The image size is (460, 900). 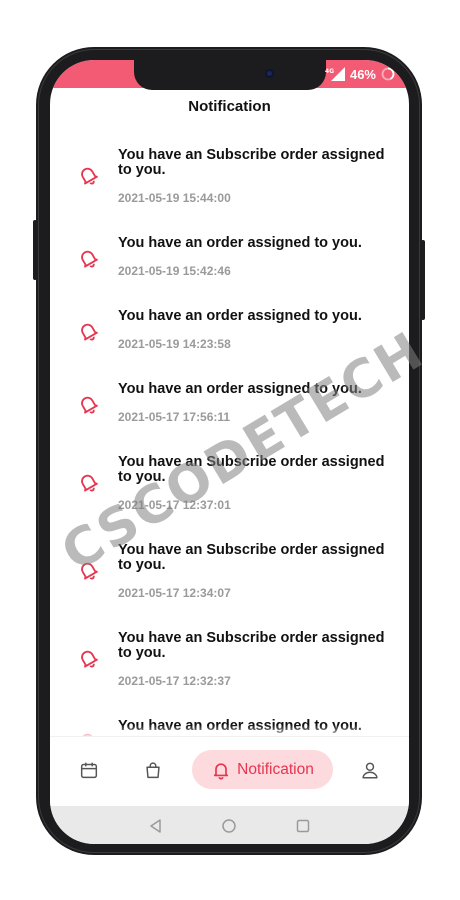 I want to click on signal-icon: 4G, so click(x=335, y=74).